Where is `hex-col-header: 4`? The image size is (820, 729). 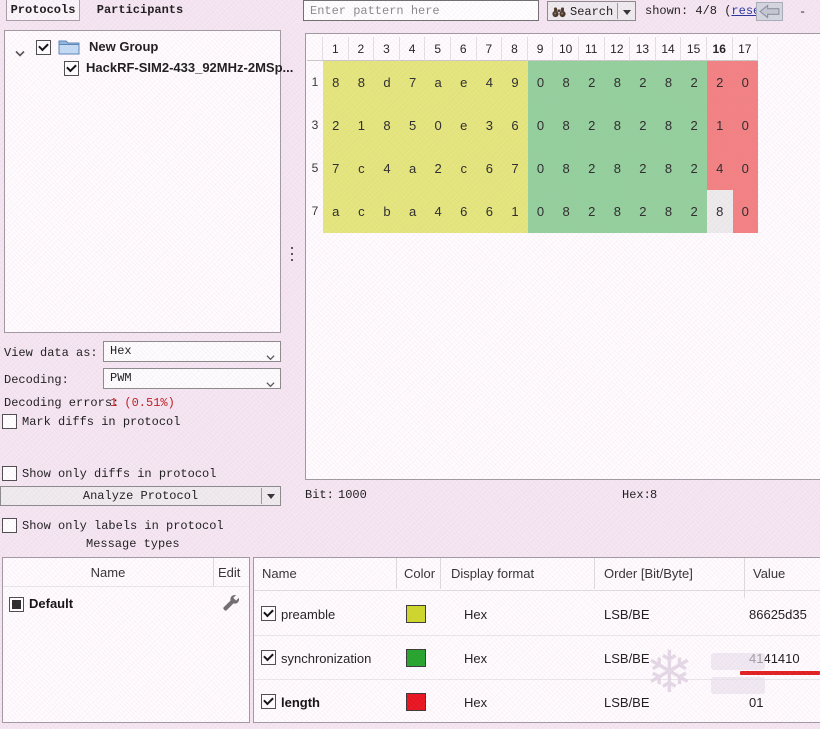
hex-col-header: 4 is located at coordinates (412, 49).